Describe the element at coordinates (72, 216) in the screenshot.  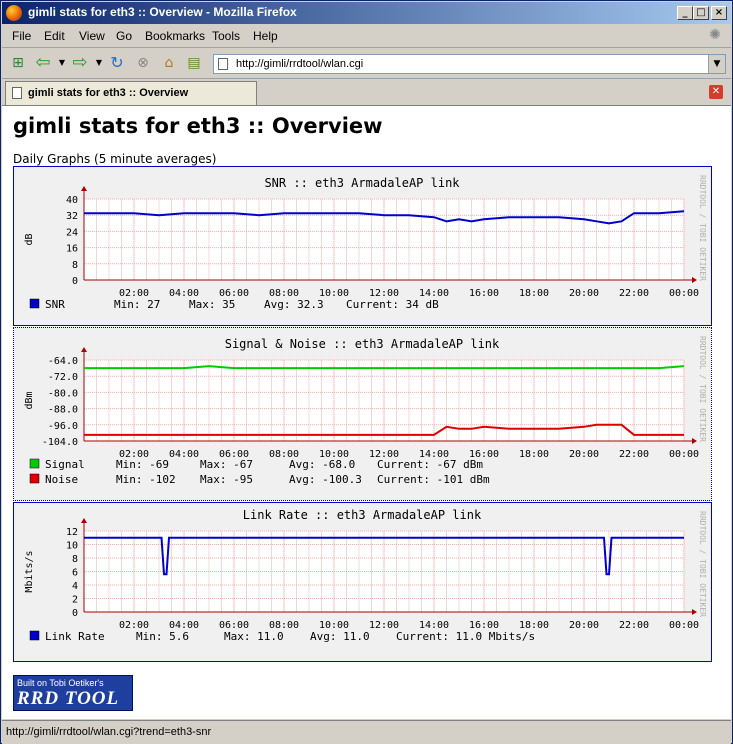
I see `y-tick-label: 32` at that location.